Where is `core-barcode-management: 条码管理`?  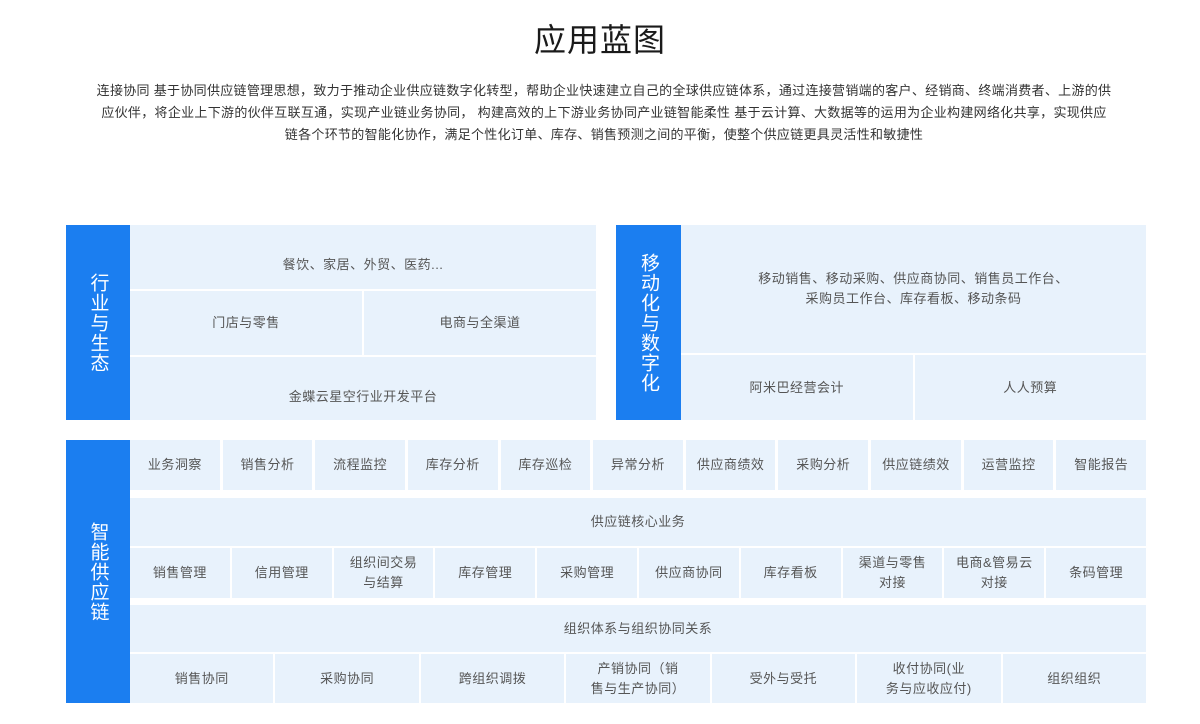 core-barcode-management: 条码管理 is located at coordinates (1096, 573).